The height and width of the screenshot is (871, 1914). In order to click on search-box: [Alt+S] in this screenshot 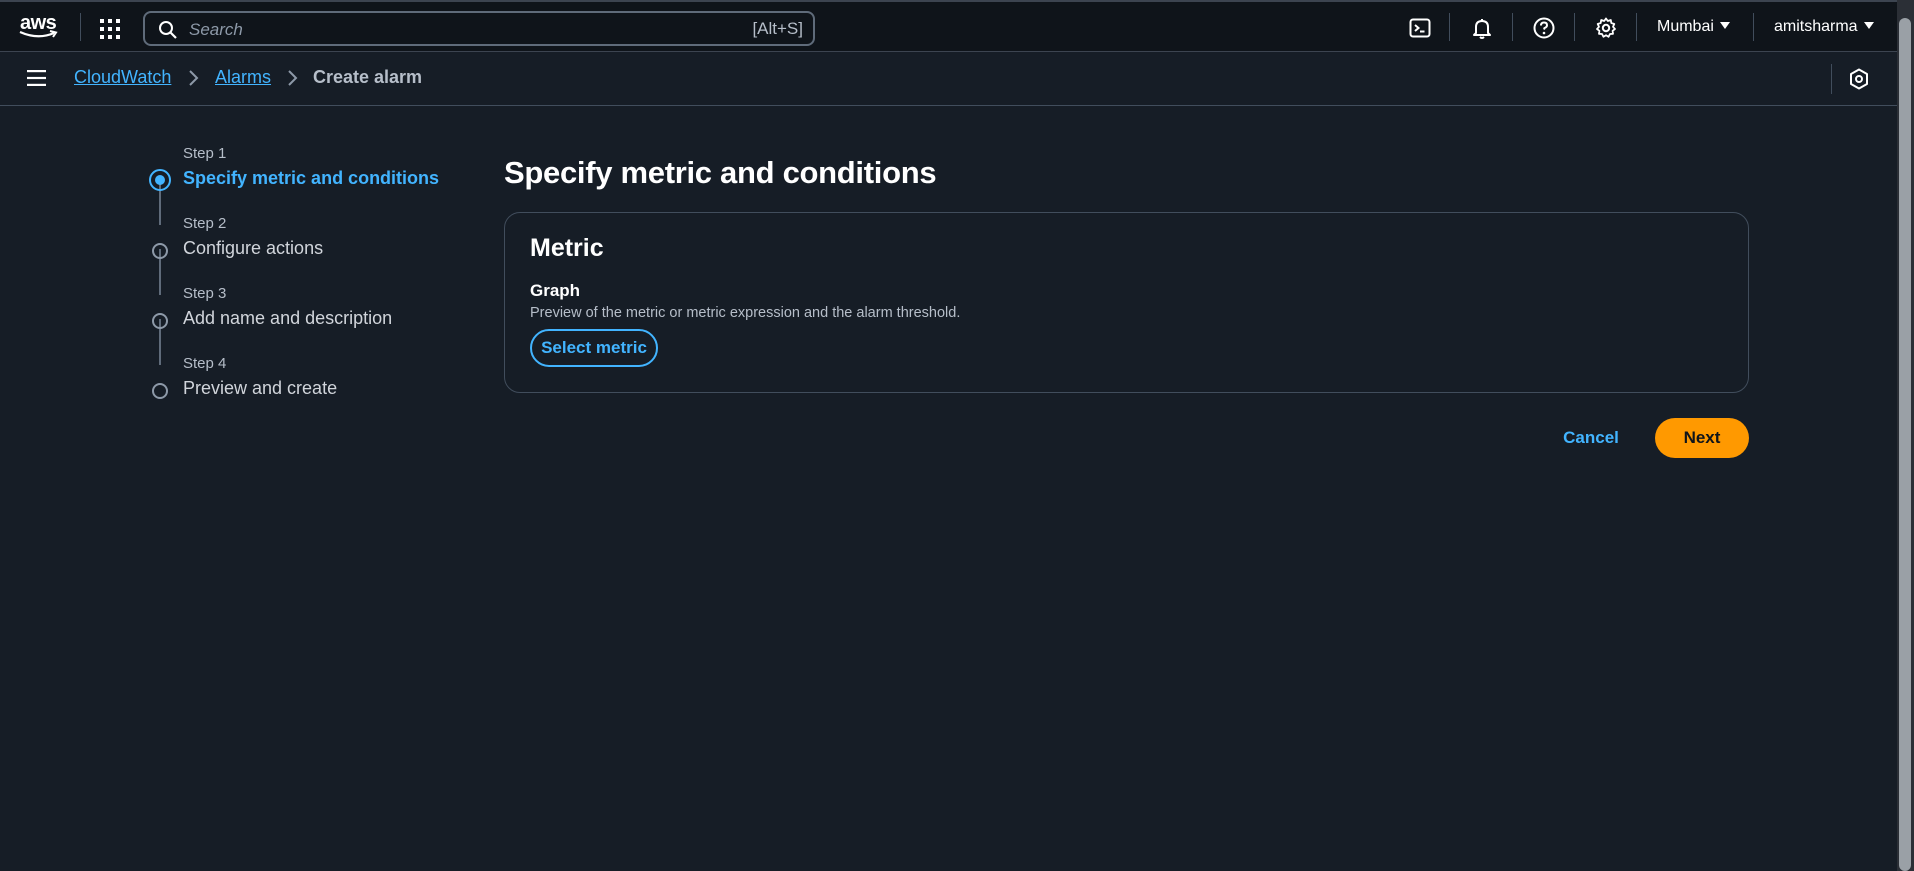, I will do `click(479, 28)`.